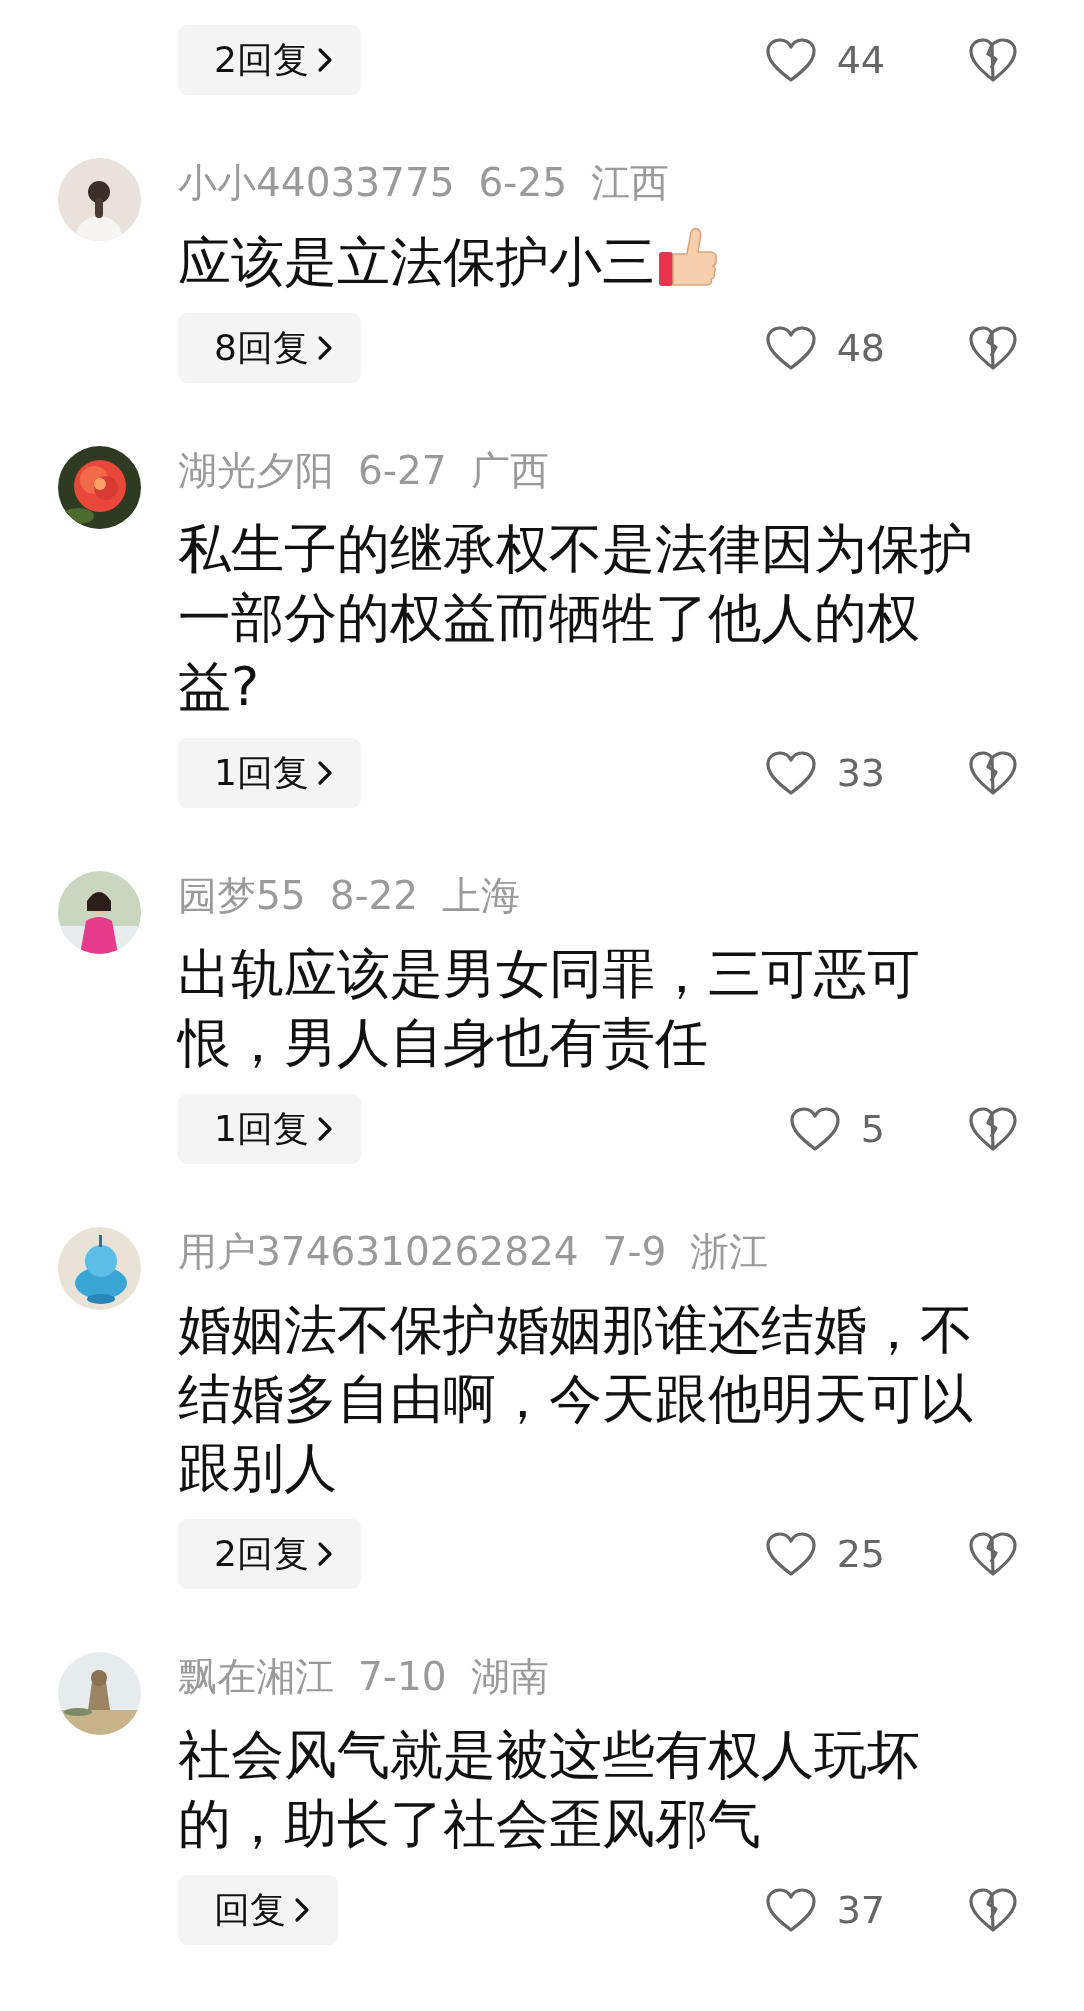 The width and height of the screenshot is (1084, 2011). I want to click on like-count: 25, so click(860, 1554).